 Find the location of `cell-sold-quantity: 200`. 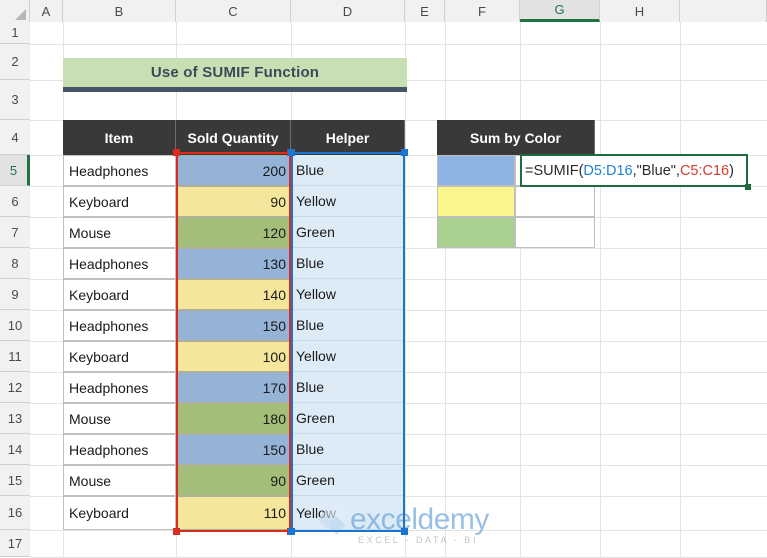

cell-sold-quantity: 200 is located at coordinates (233, 170).